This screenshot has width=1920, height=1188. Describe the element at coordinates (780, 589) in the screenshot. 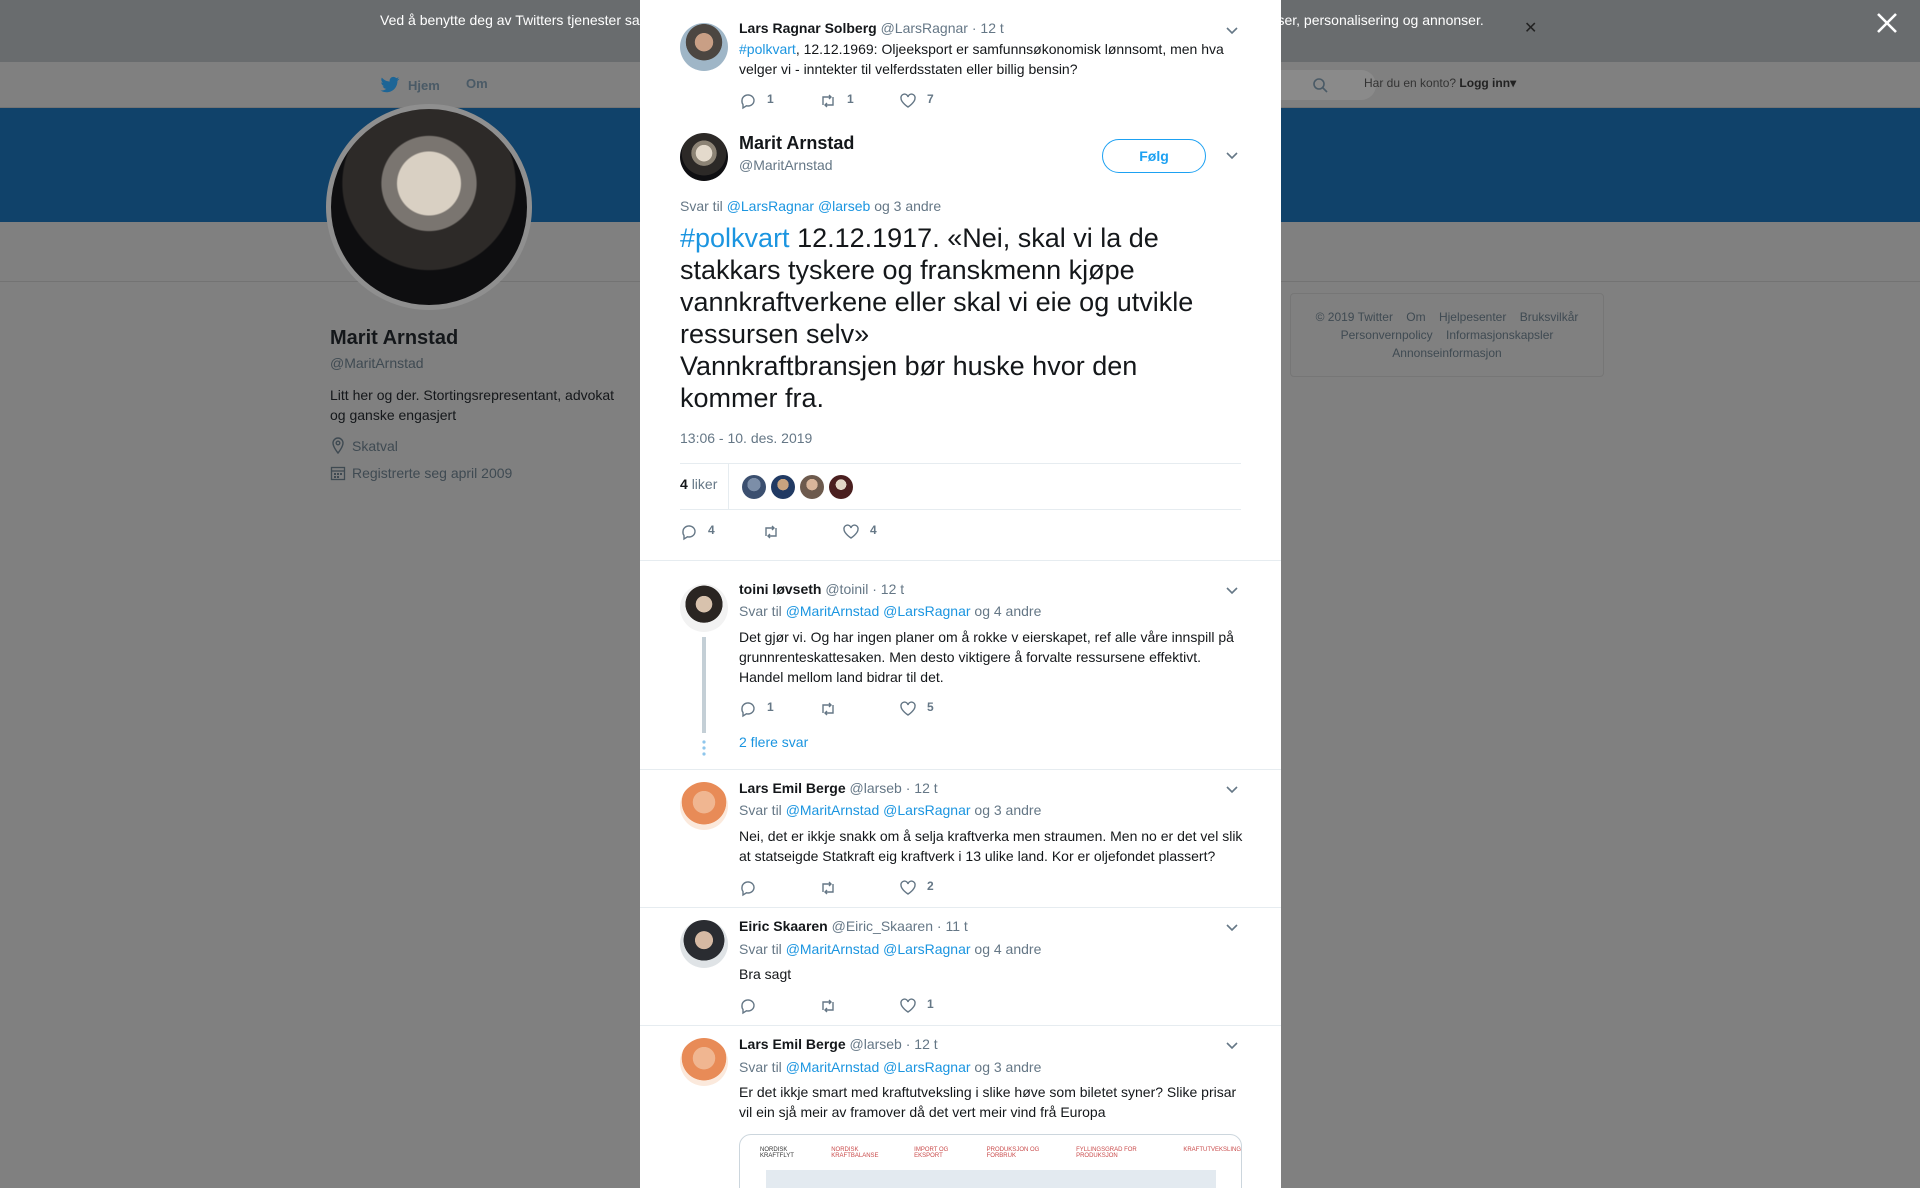

I see `author-name: toini løvseth` at that location.